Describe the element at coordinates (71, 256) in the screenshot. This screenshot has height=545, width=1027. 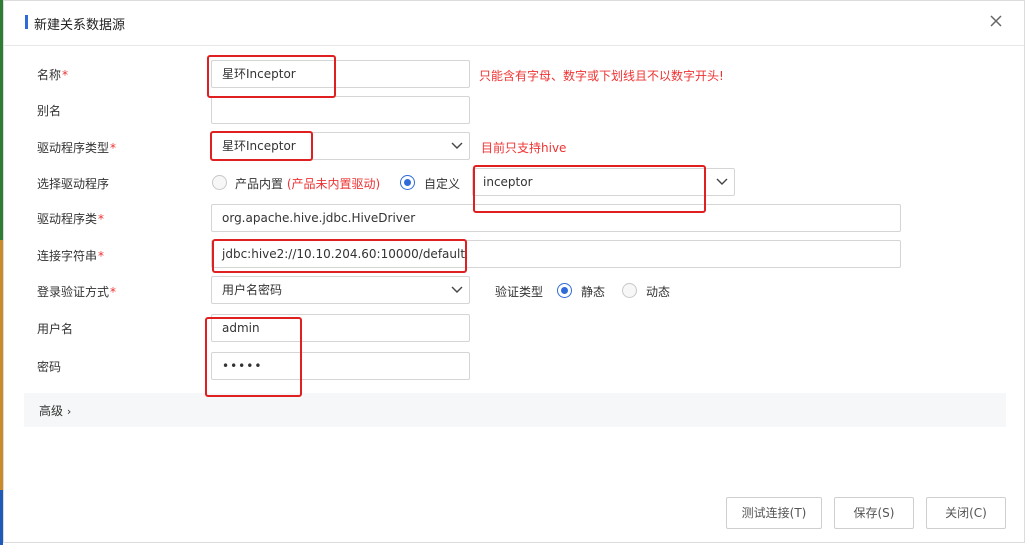
I see `conn-string-label: 连接字符串*` at that location.